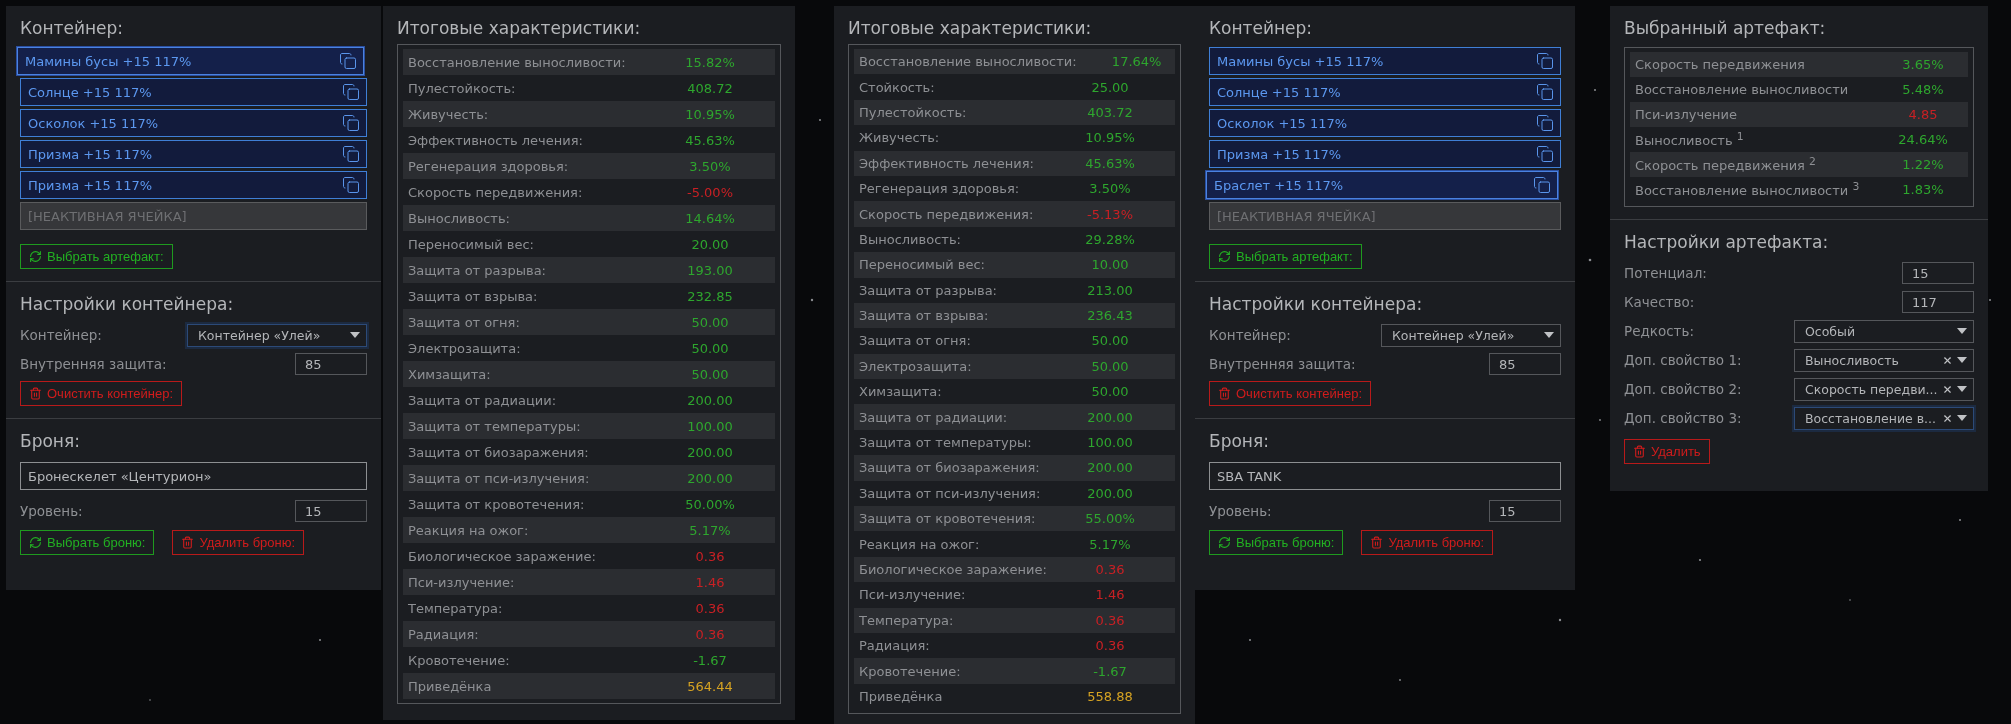 This screenshot has height=724, width=2011. What do you see at coordinates (499, 452) in the screenshot?
I see `stat-label: Защита от биозаражения:` at bounding box center [499, 452].